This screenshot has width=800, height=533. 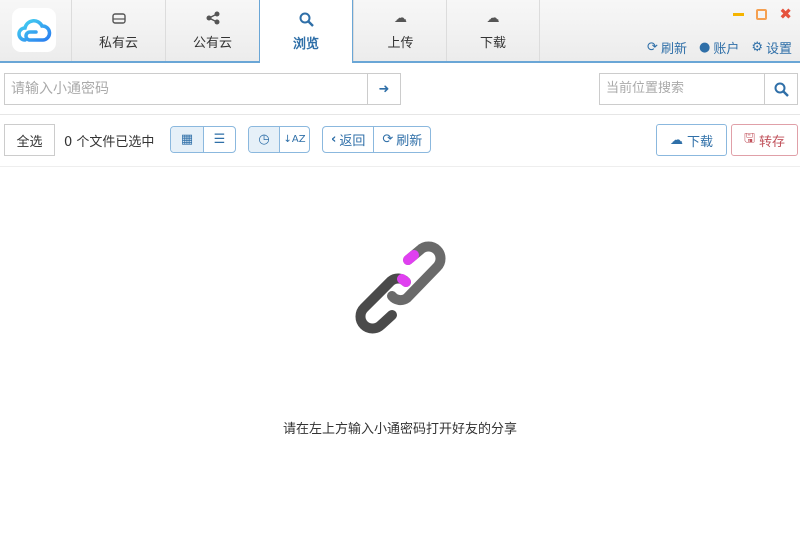 What do you see at coordinates (34, 30) in the screenshot?
I see `app-logo` at bounding box center [34, 30].